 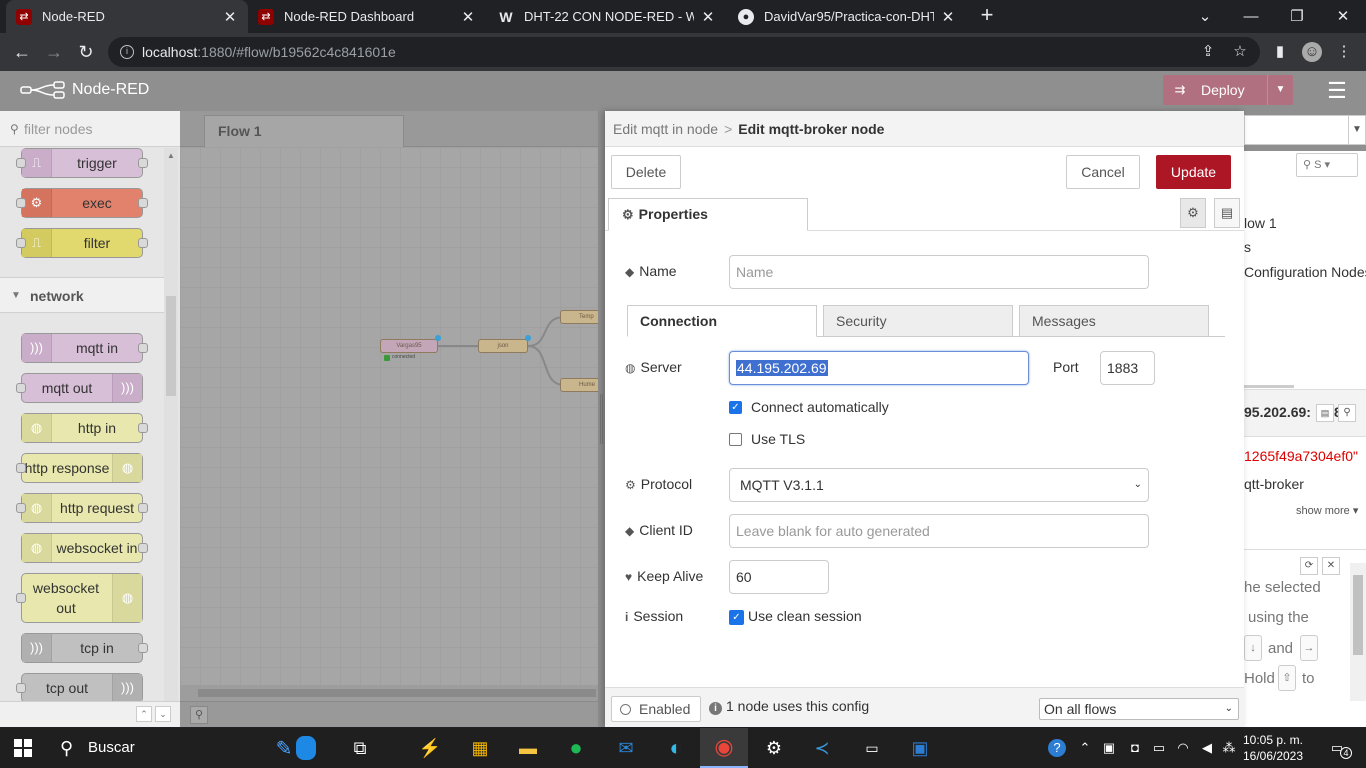 What do you see at coordinates (1207, 748) in the screenshot?
I see `volume-icon: ◀` at bounding box center [1207, 748].